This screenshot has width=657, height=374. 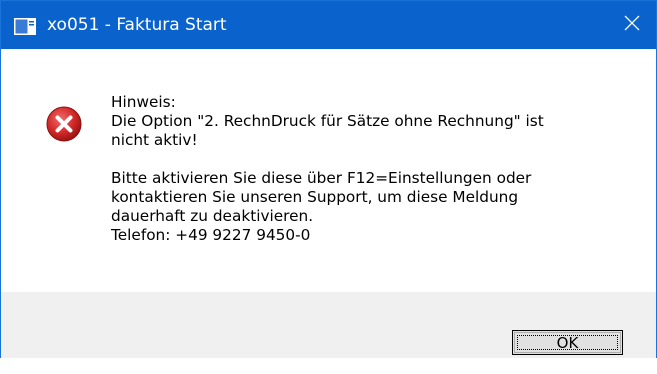 I want to click on phone-line: Telefon: +49 9227 9450-0, so click(x=211, y=235).